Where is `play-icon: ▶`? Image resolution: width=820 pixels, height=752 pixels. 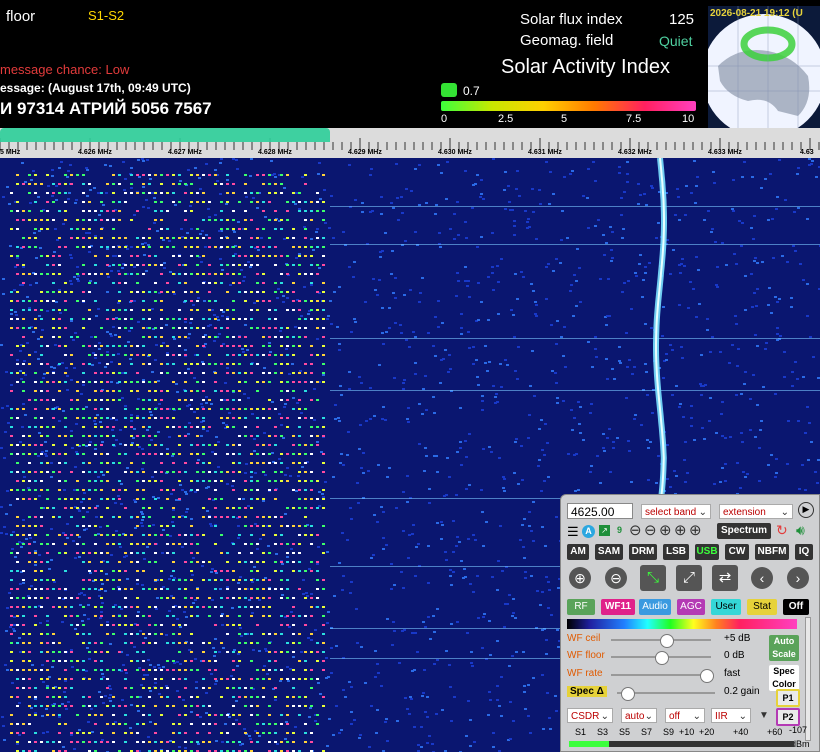
play-icon: ▶ is located at coordinates (806, 510).